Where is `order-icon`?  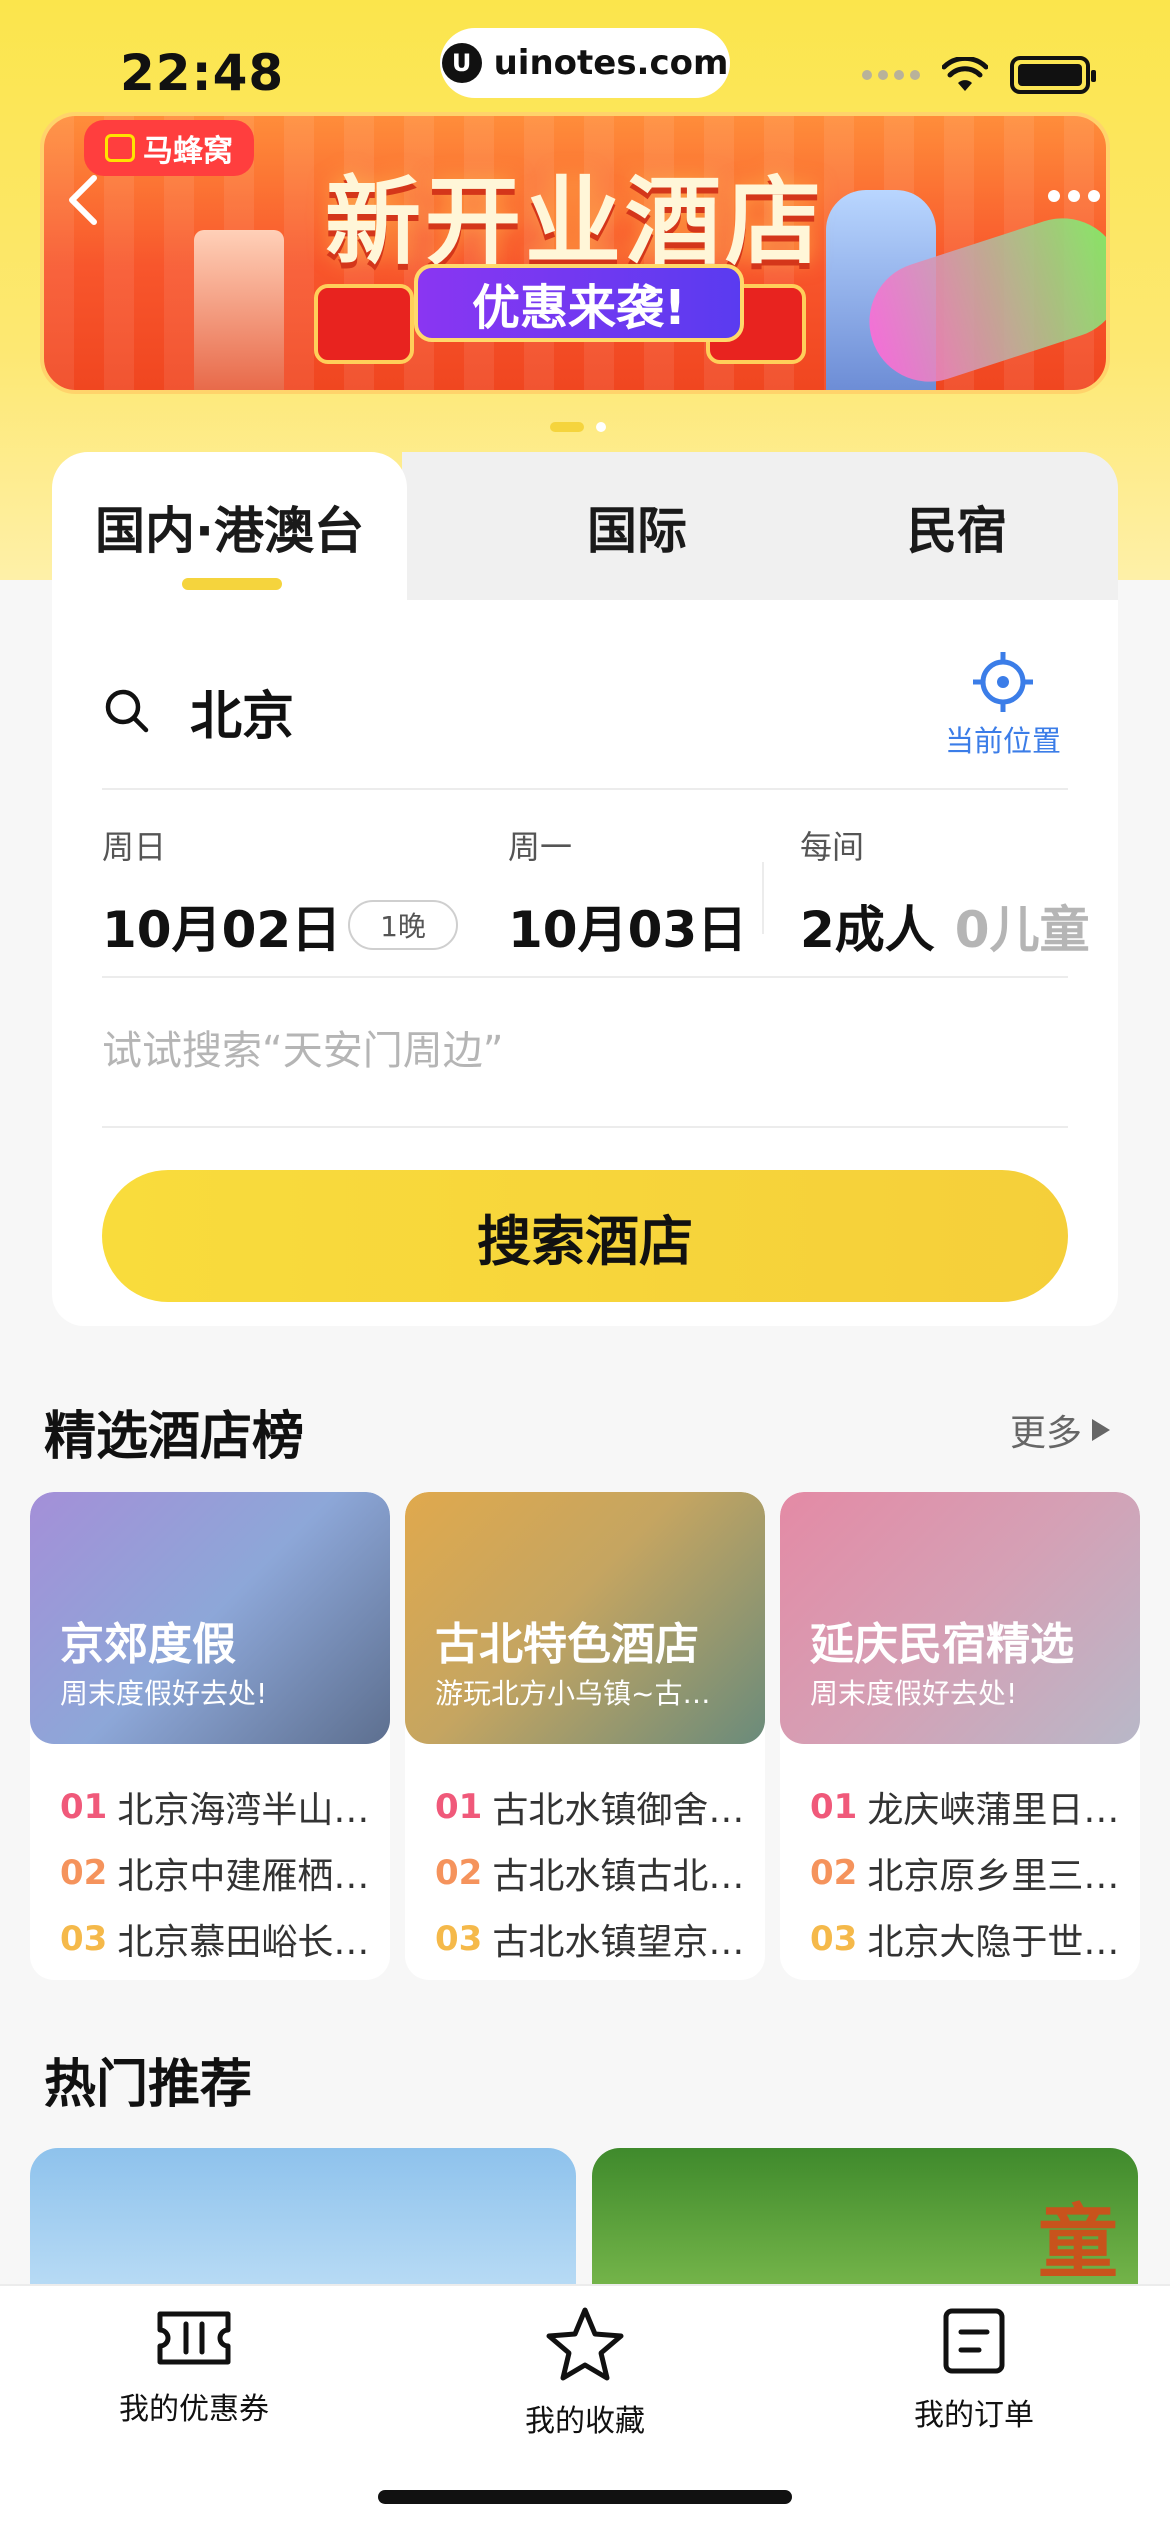 order-icon is located at coordinates (974, 2341).